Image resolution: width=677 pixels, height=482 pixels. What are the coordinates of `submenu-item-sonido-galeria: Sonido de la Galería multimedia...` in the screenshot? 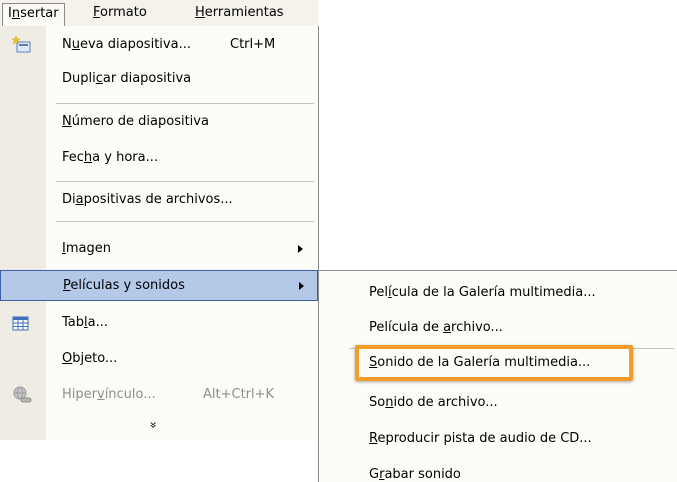 It's located at (498, 363).